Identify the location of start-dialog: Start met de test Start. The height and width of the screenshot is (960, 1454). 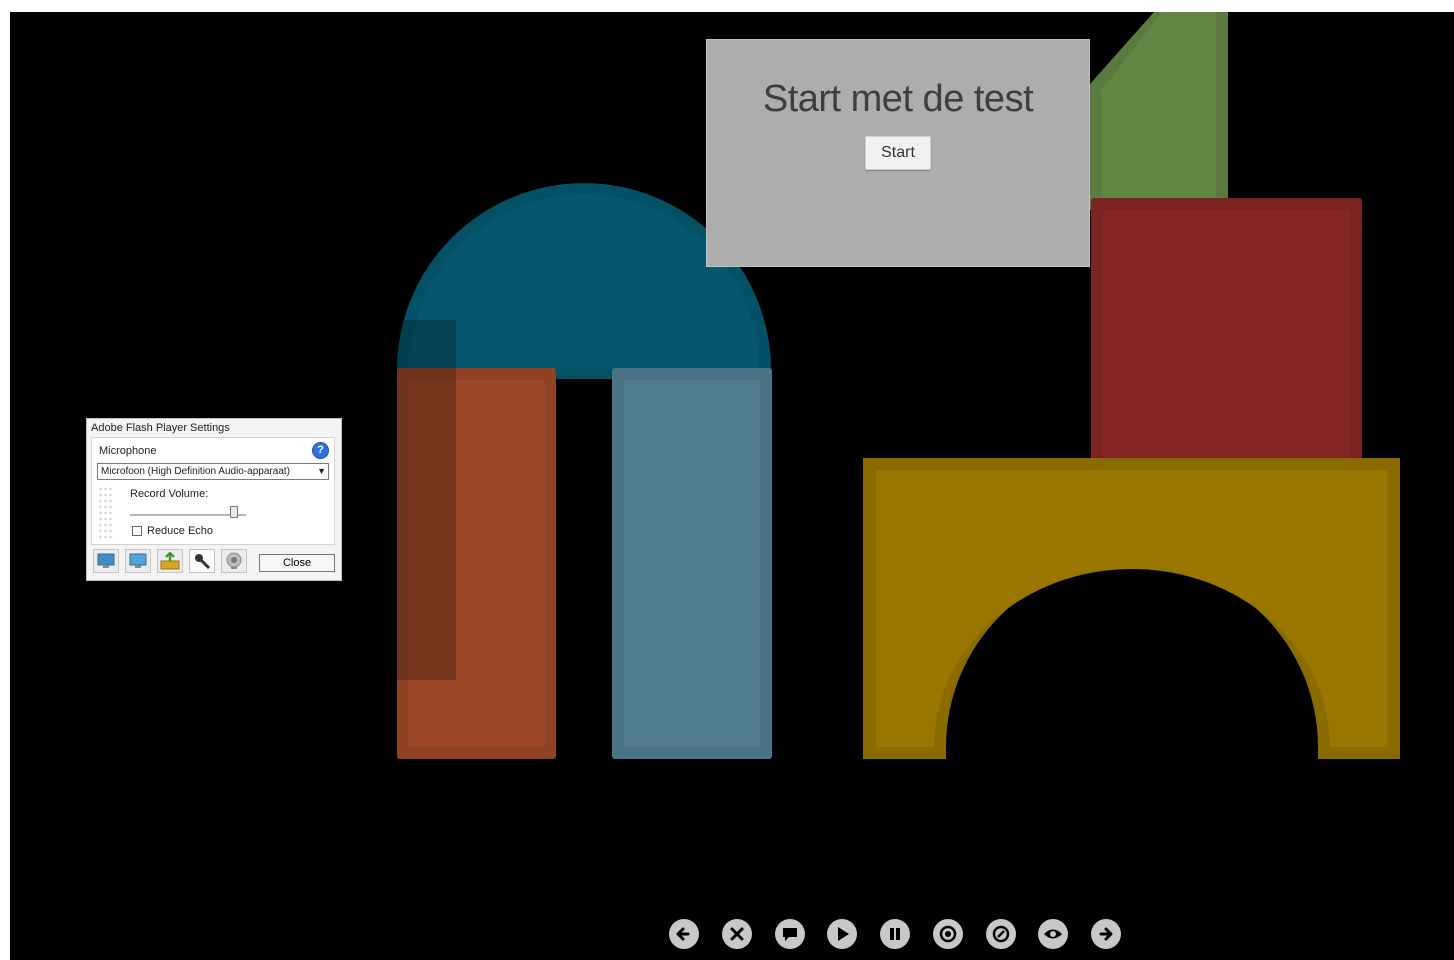
(898, 153).